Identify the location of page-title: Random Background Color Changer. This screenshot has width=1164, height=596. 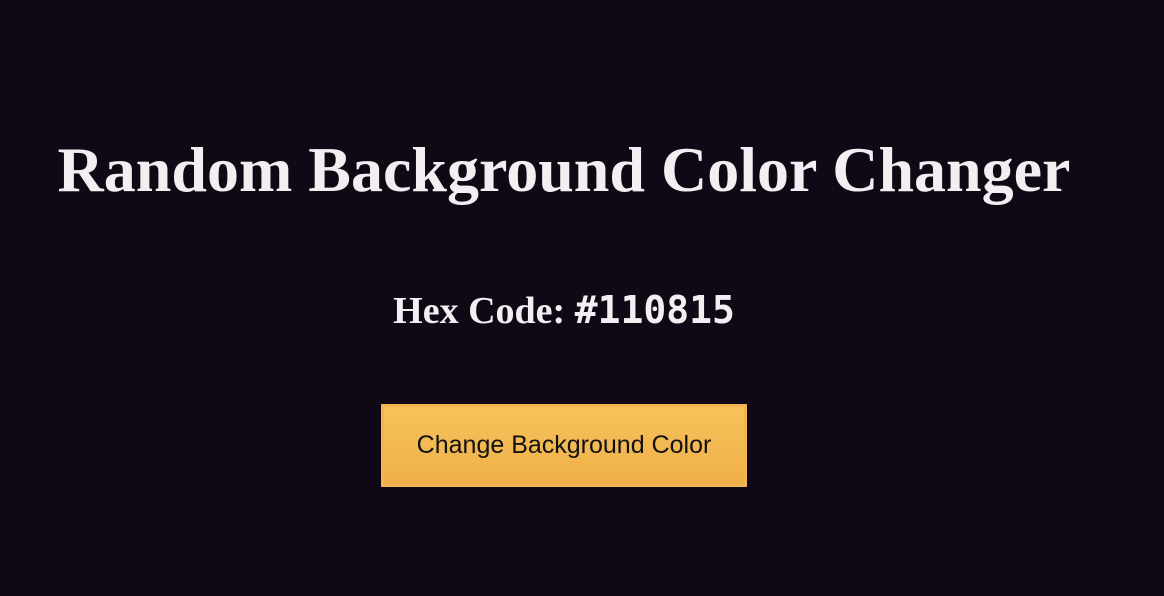
(564, 169).